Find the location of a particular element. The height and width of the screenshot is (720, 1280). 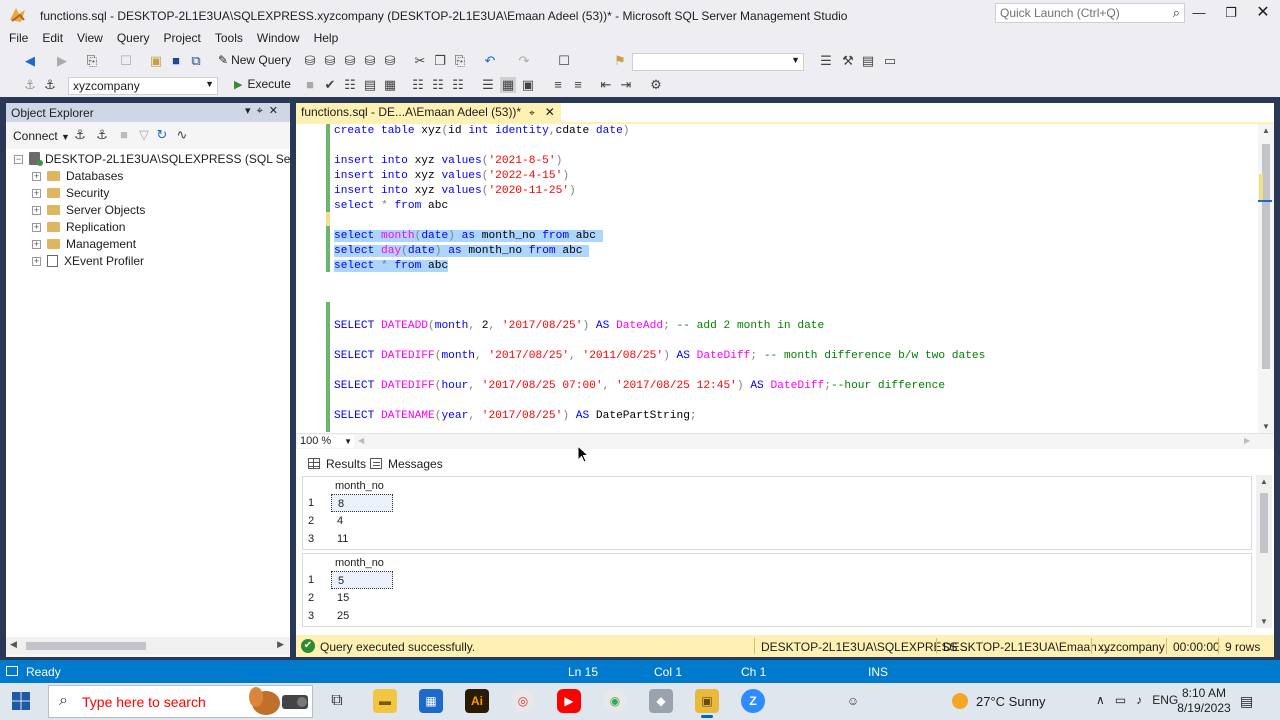

volume-icon: ♪ is located at coordinates (1139, 700).